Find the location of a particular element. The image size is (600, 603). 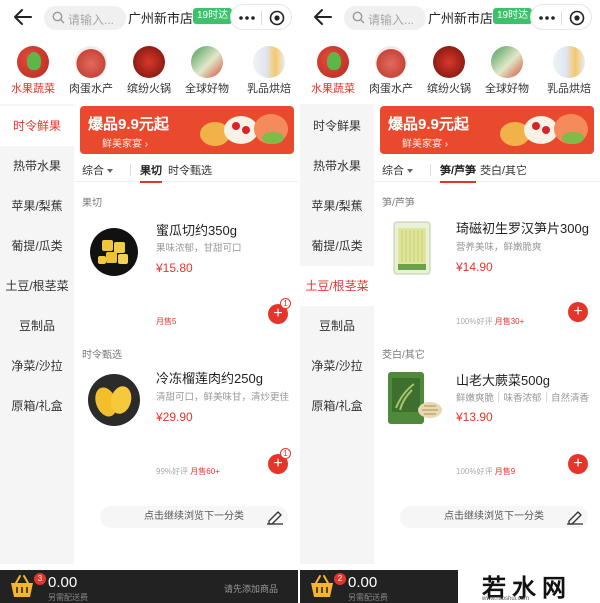

top-bar: 请输入... 广州新市店 19时达 is located at coordinates (150, 18).